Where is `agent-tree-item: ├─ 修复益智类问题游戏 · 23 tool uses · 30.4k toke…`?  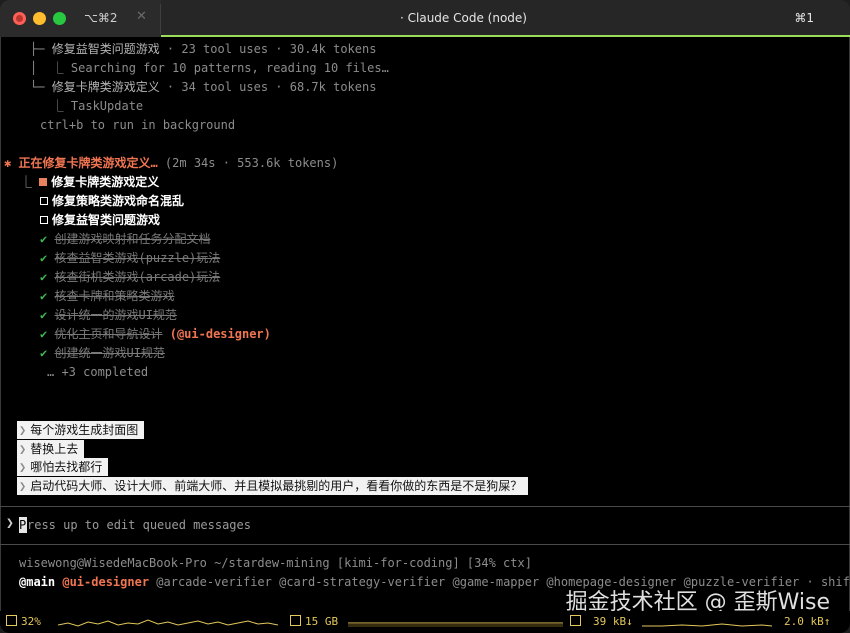 agent-tree-item: ├─ 修复益智类问题游戏 · 23 tool uses · 30.4k toke… is located at coordinates (203, 49).